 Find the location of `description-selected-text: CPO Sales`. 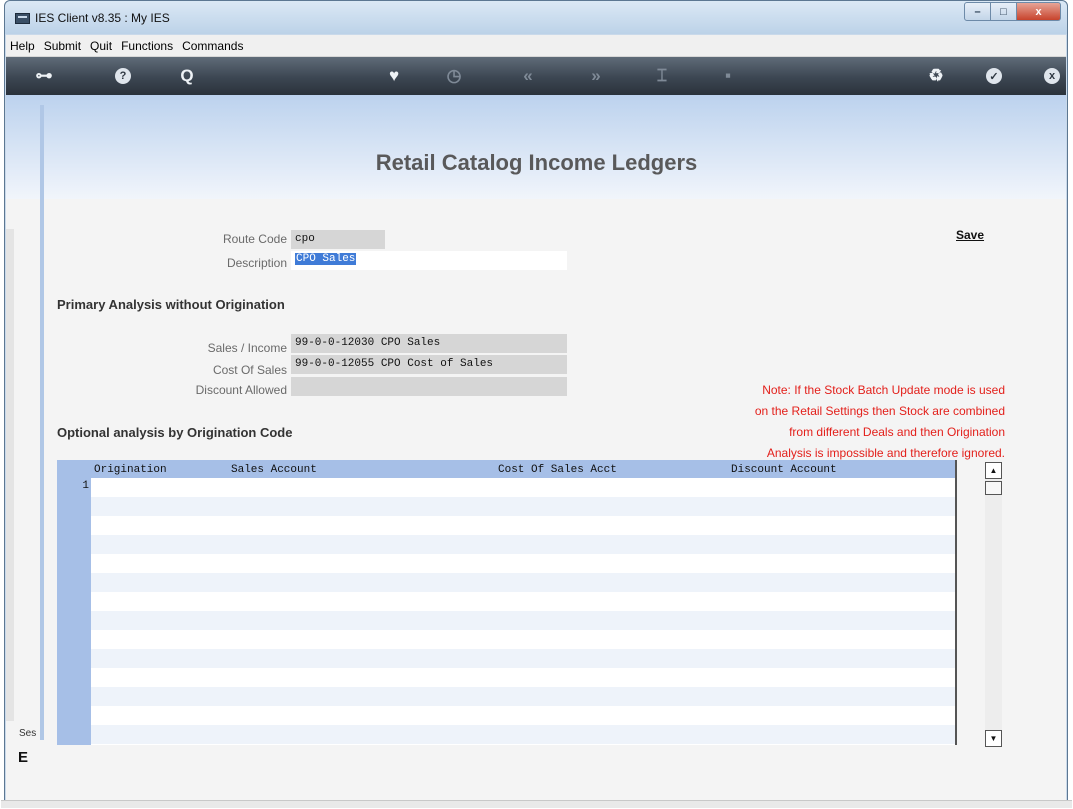

description-selected-text: CPO Sales is located at coordinates (326, 259).